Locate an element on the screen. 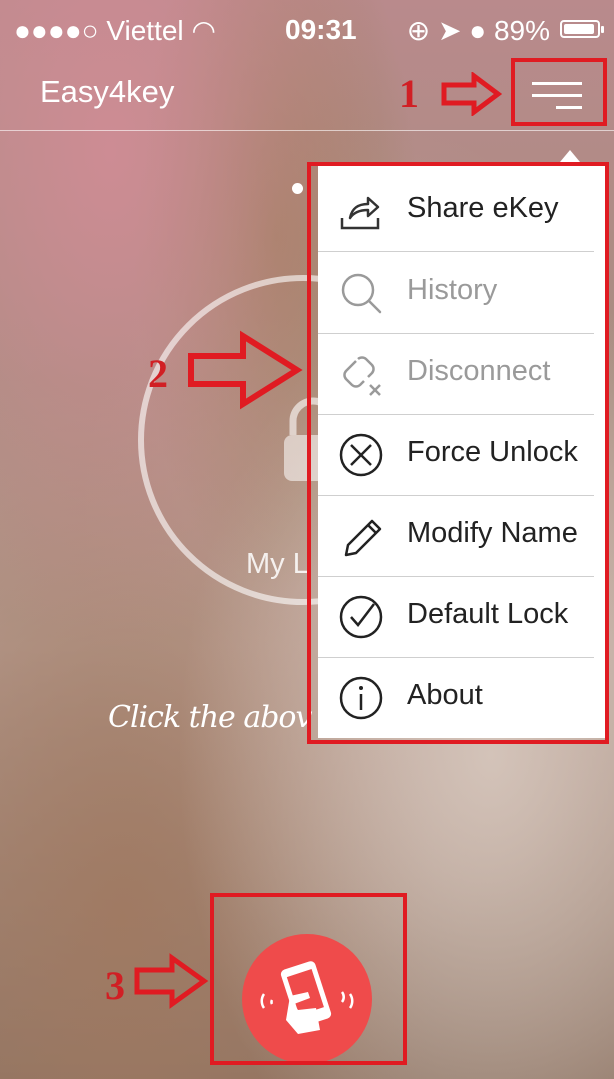 The width and height of the screenshot is (614, 1079). status-bar: ●●●●○ Viettel ◠ 09:31 ⊕ ➤ ● 89% is located at coordinates (307, 28).